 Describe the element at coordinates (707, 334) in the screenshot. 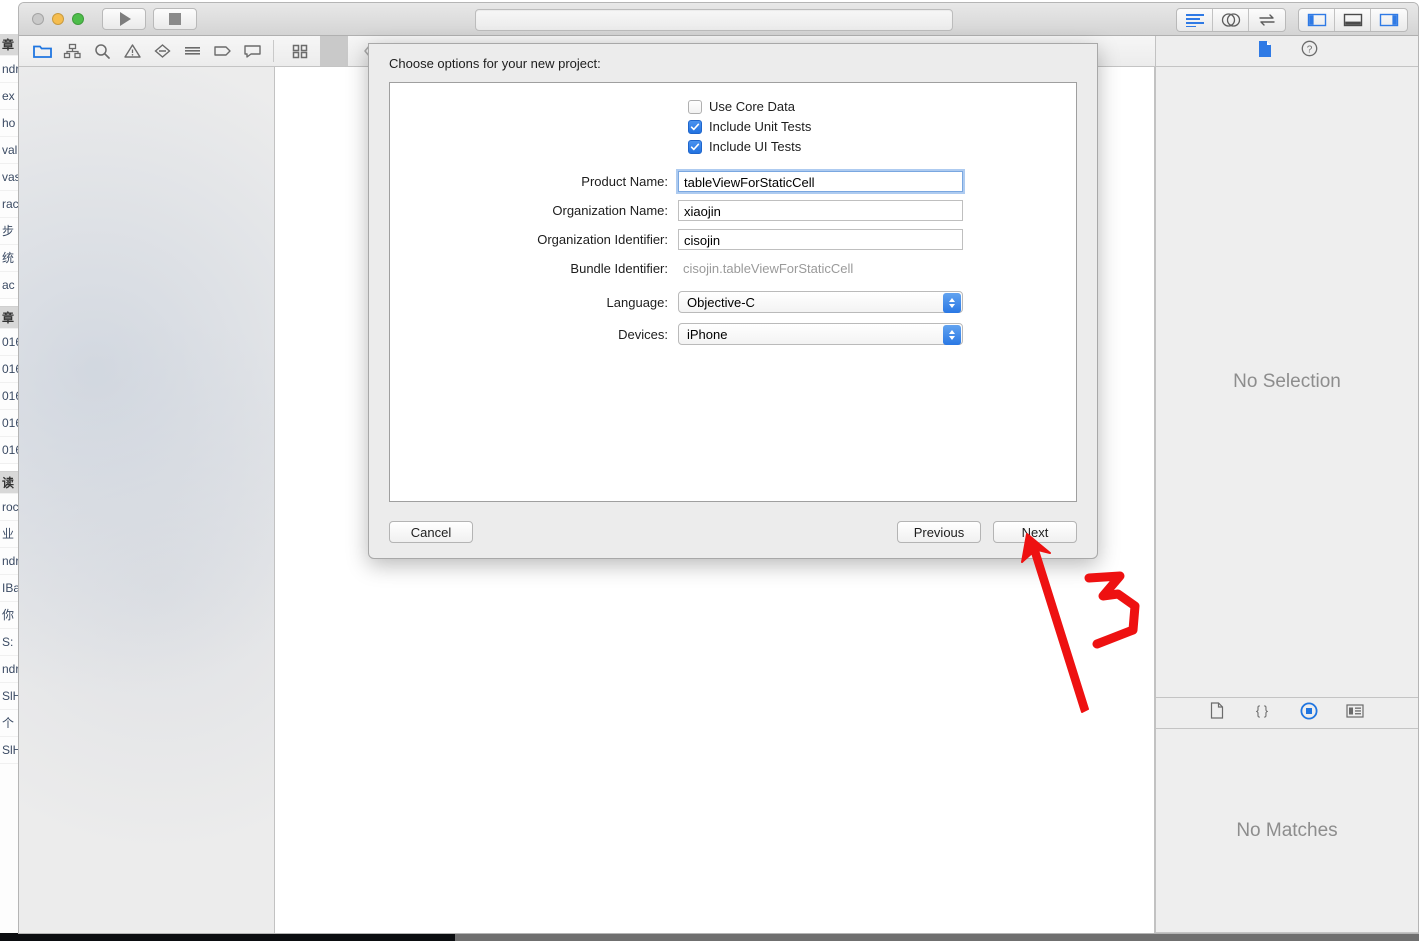

I see `form-select-value: iPhone` at that location.